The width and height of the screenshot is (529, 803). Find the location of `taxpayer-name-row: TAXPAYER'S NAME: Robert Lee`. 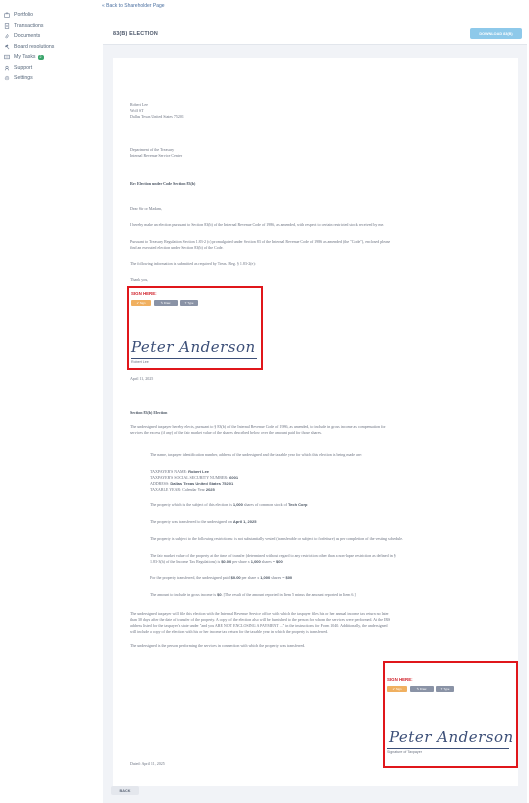

taxpayer-name-row: TAXPAYER'S NAME: Robert Lee is located at coordinates (179, 471).